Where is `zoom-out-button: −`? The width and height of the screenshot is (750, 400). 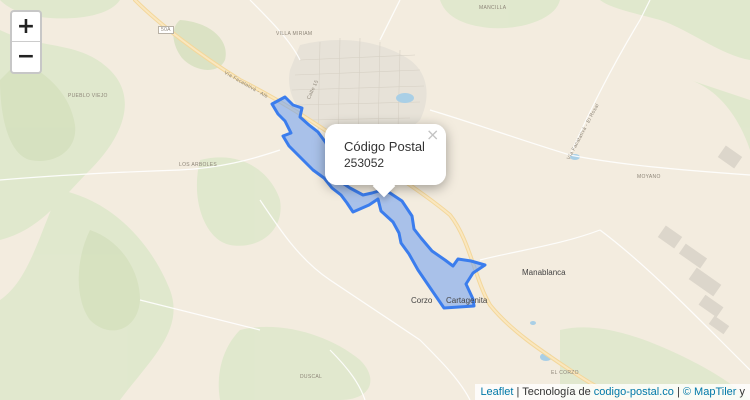 zoom-out-button: − is located at coordinates (26, 56).